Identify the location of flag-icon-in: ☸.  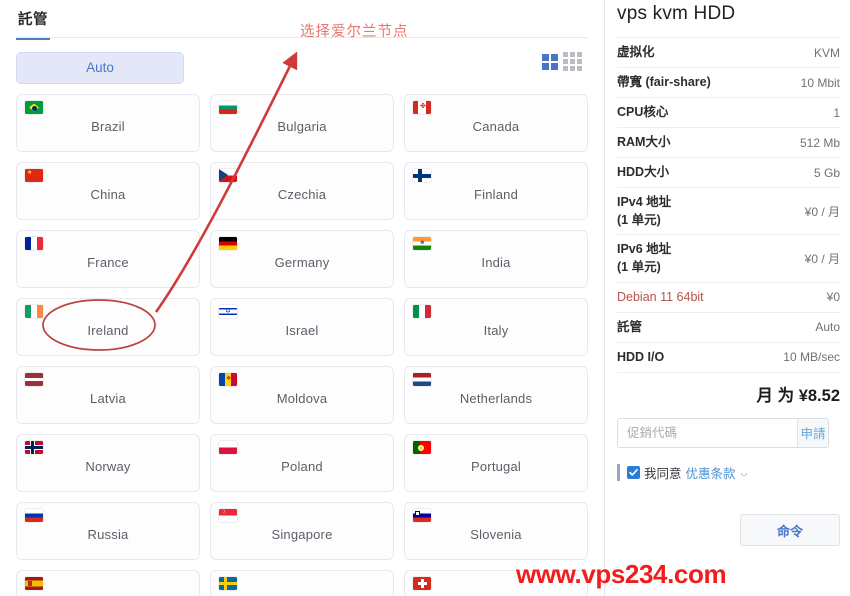
(422, 243).